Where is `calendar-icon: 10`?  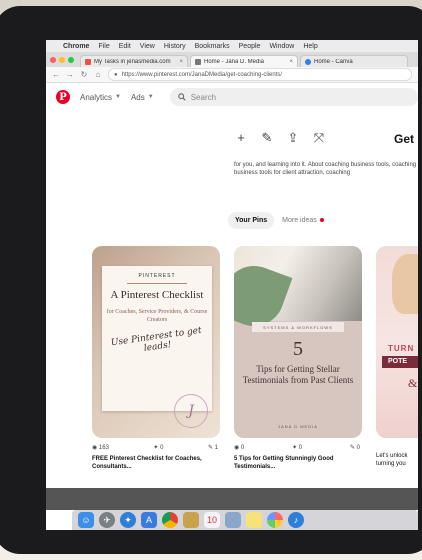
calendar-icon: 10 is located at coordinates (212, 520).